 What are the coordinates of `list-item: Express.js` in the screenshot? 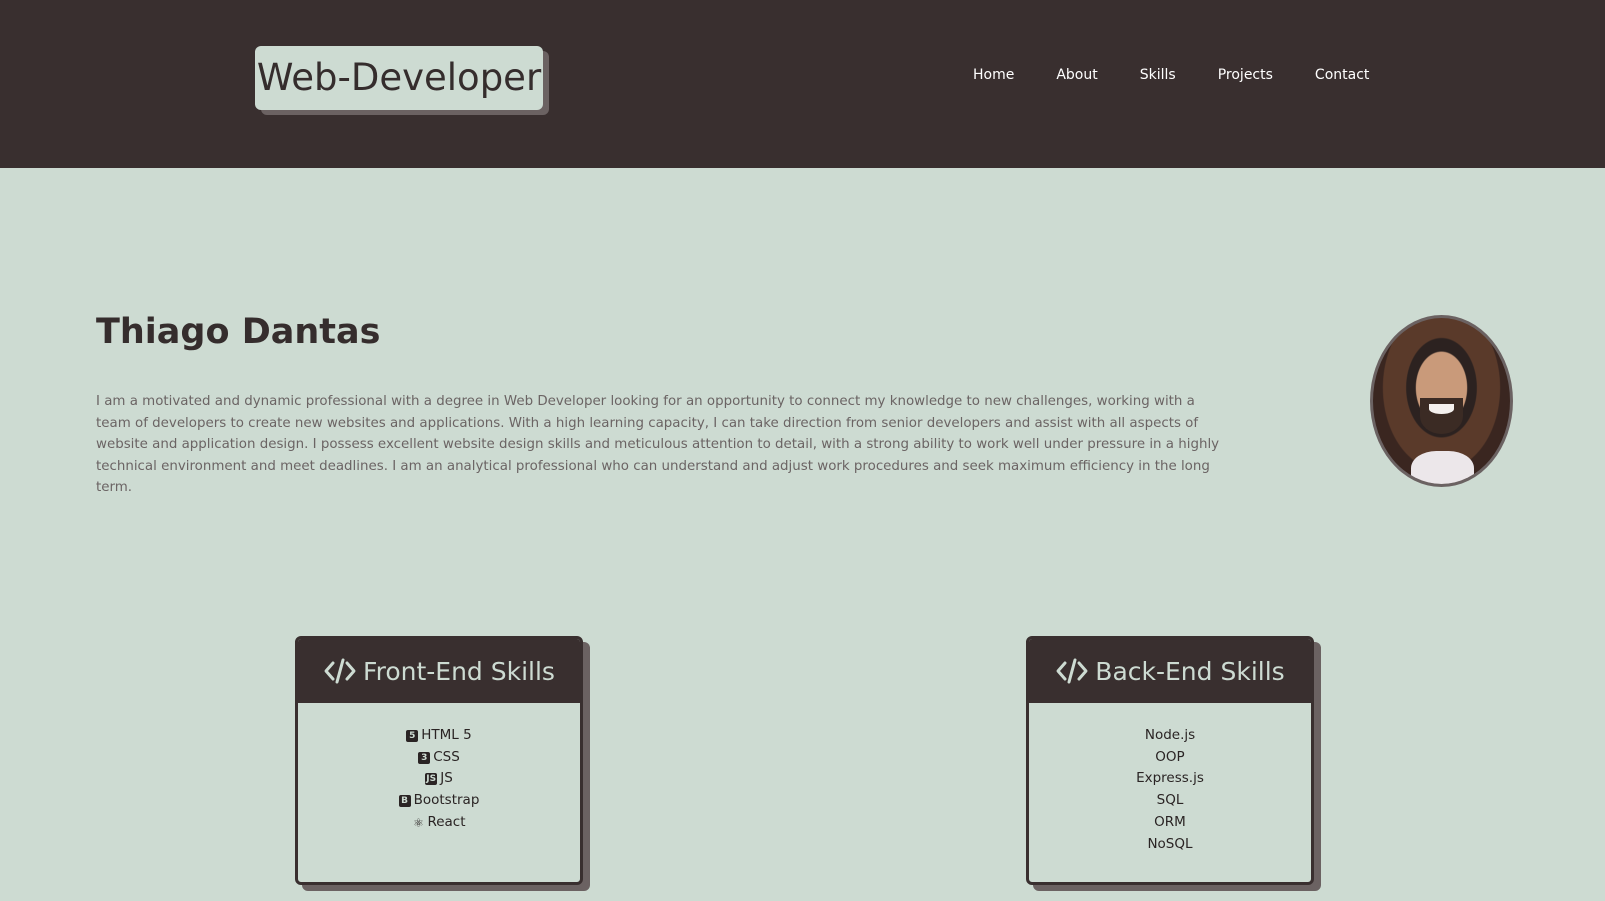 It's located at (1170, 778).